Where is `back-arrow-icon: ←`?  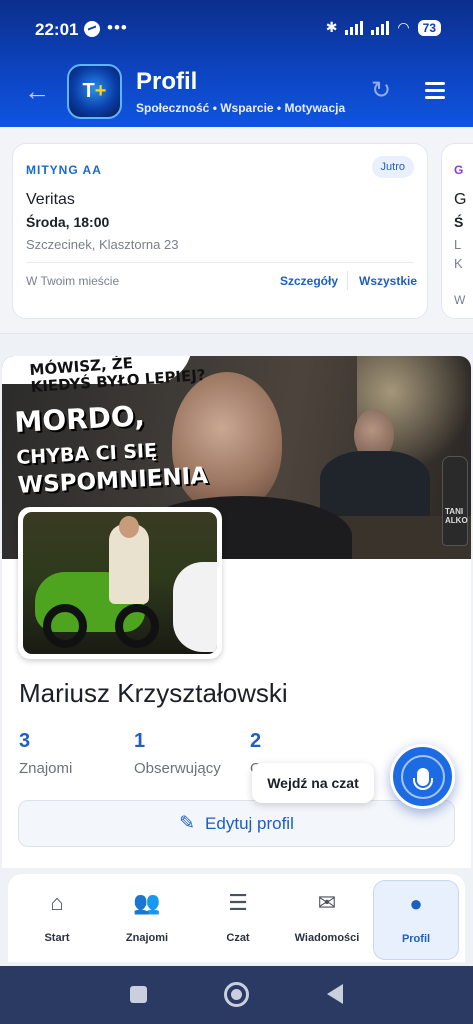 back-arrow-icon: ← is located at coordinates (37, 91).